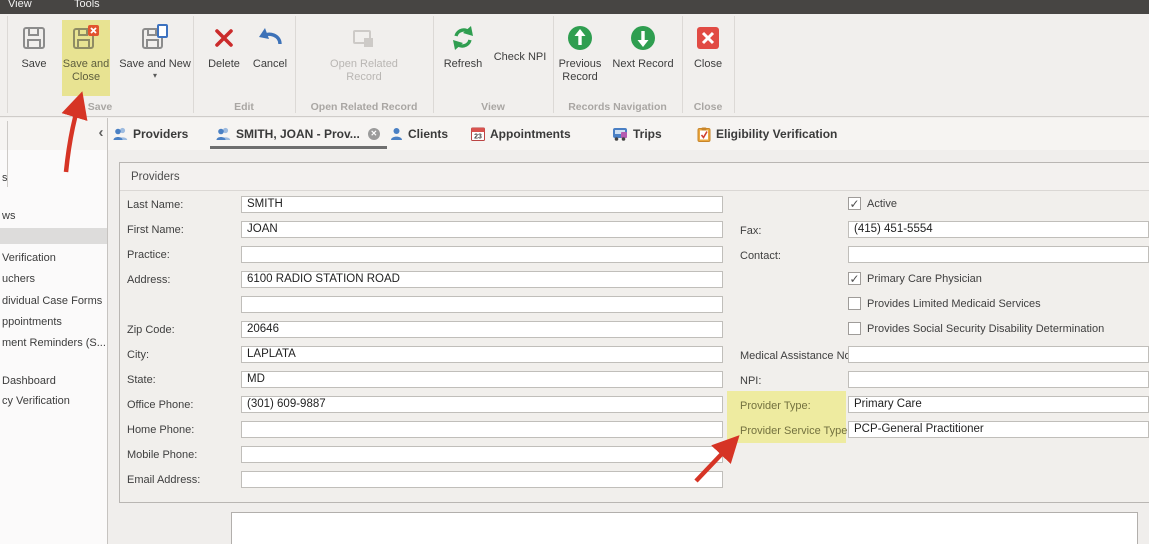 The width and height of the screenshot is (1149, 544). Describe the element at coordinates (580, 61) in the screenshot. I see `previous-record-button: Previous Record` at that location.